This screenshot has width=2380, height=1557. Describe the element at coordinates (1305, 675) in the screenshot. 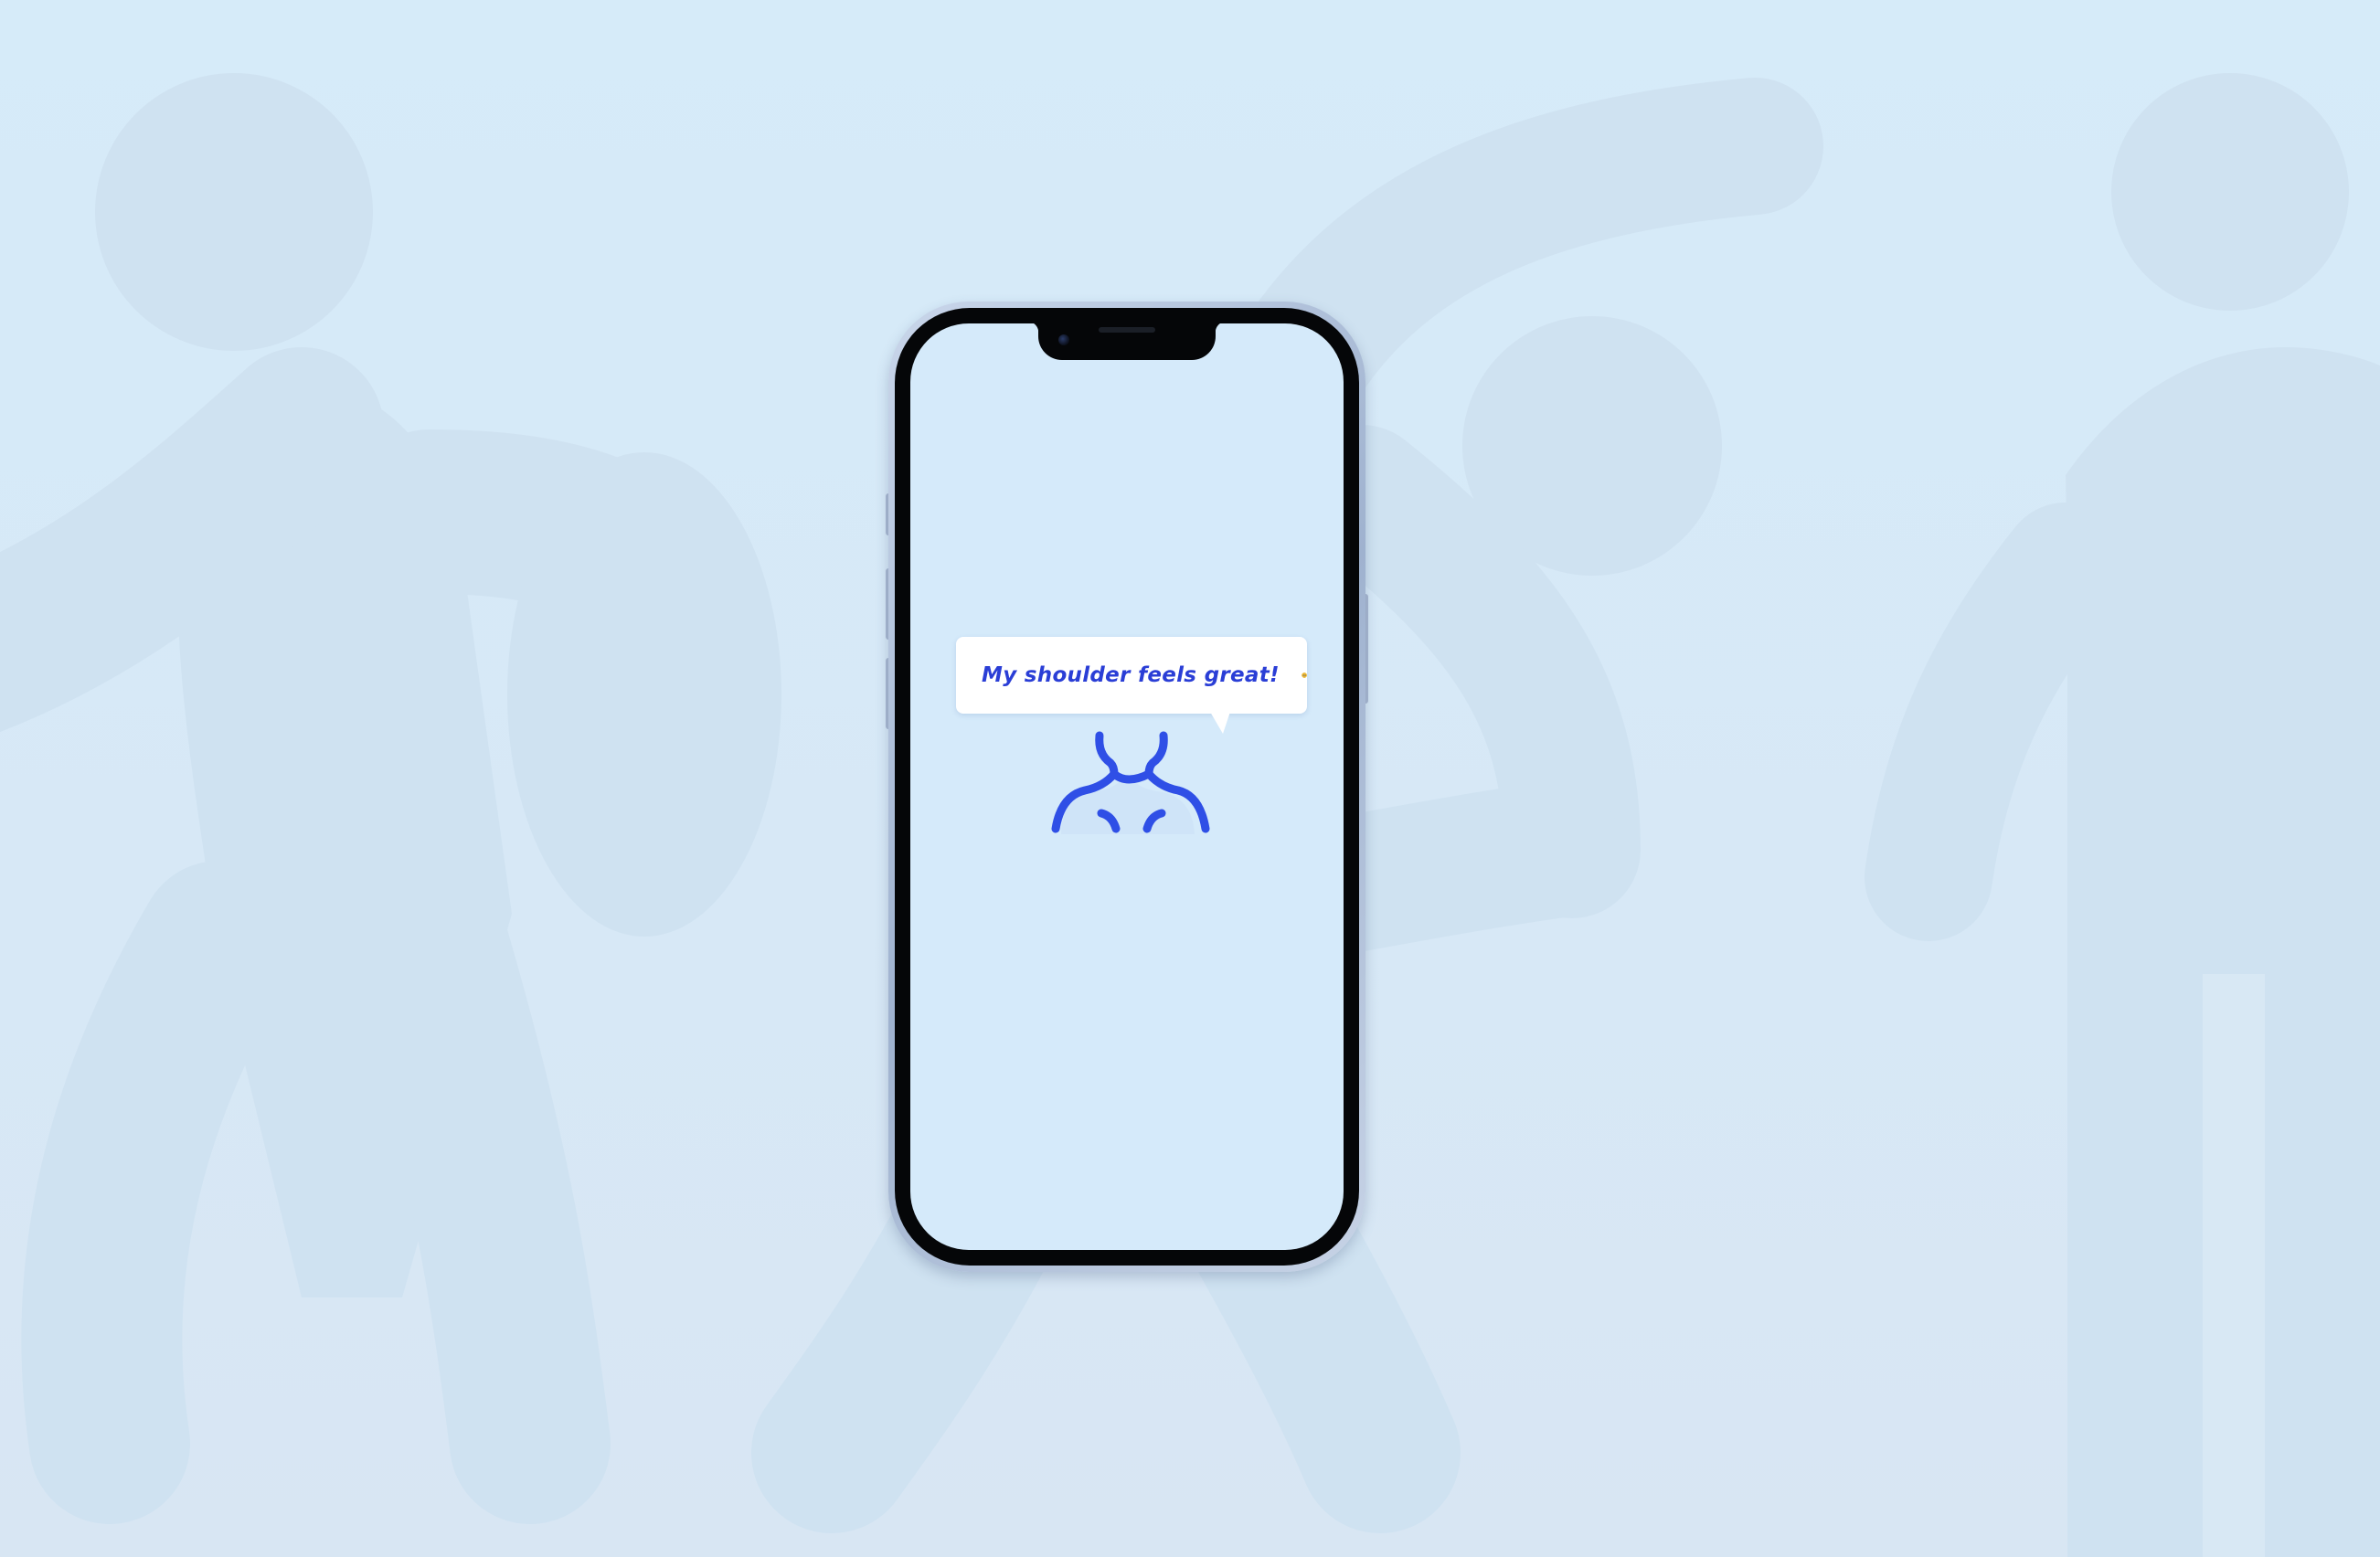

I see `grinning-face-icon` at that location.